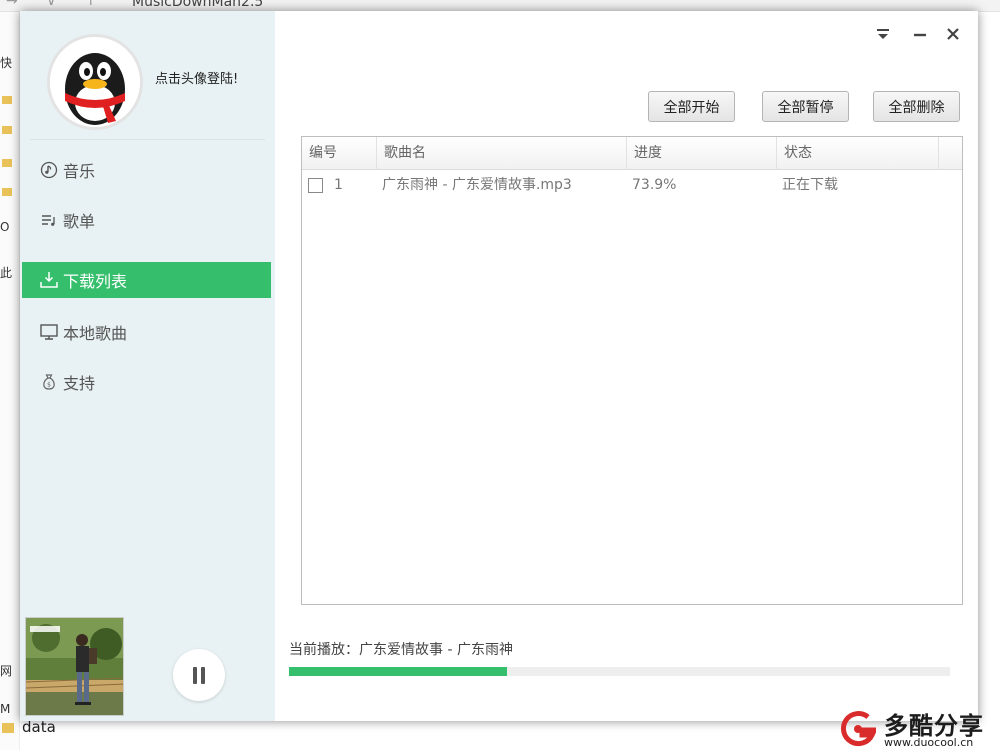 The height and width of the screenshot is (750, 1000). What do you see at coordinates (10, 228) in the screenshot?
I see `explorer-nav-item: O` at bounding box center [10, 228].